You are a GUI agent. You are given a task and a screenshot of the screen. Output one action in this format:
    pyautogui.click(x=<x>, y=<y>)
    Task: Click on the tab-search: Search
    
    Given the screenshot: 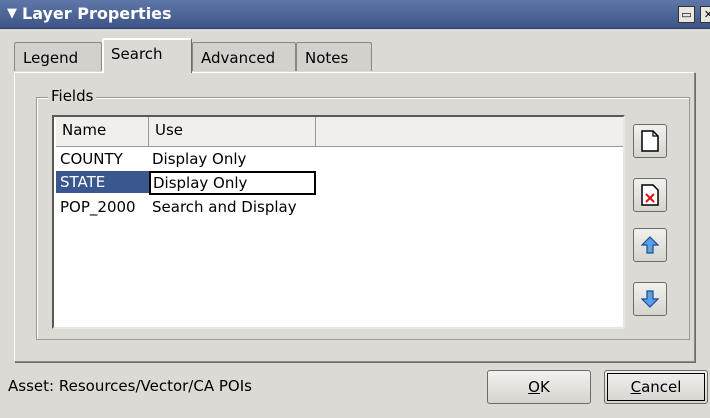 What is the action you would take?
    pyautogui.click(x=147, y=55)
    